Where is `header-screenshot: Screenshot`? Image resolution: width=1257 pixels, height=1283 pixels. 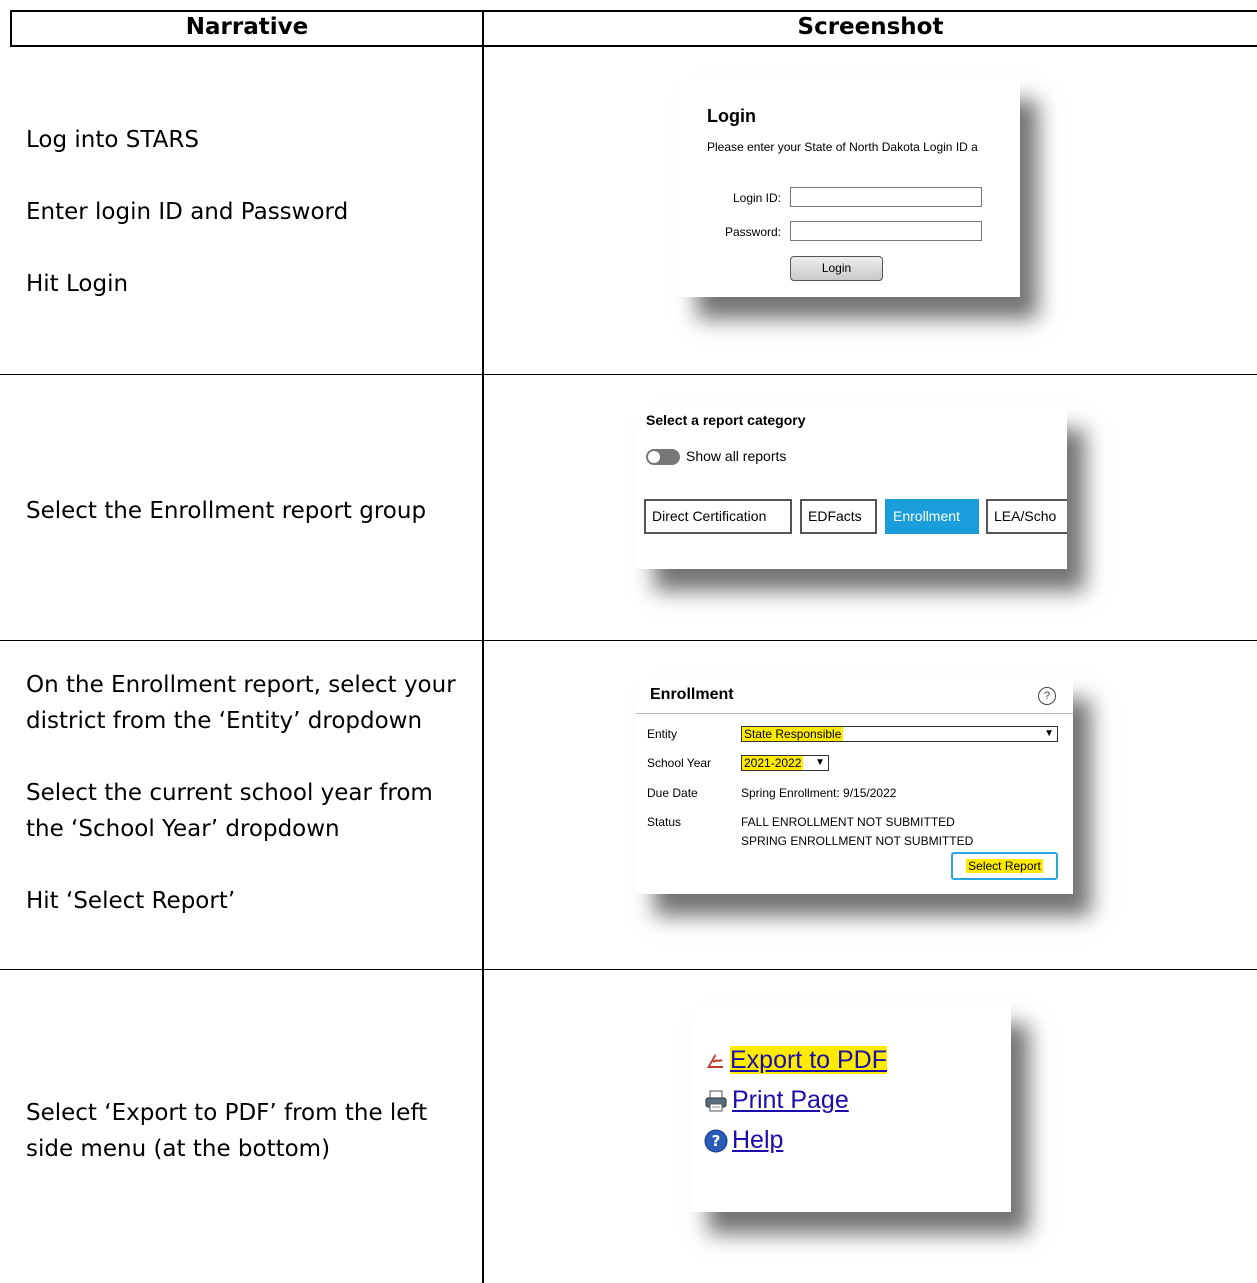
header-screenshot: Screenshot is located at coordinates (870, 27).